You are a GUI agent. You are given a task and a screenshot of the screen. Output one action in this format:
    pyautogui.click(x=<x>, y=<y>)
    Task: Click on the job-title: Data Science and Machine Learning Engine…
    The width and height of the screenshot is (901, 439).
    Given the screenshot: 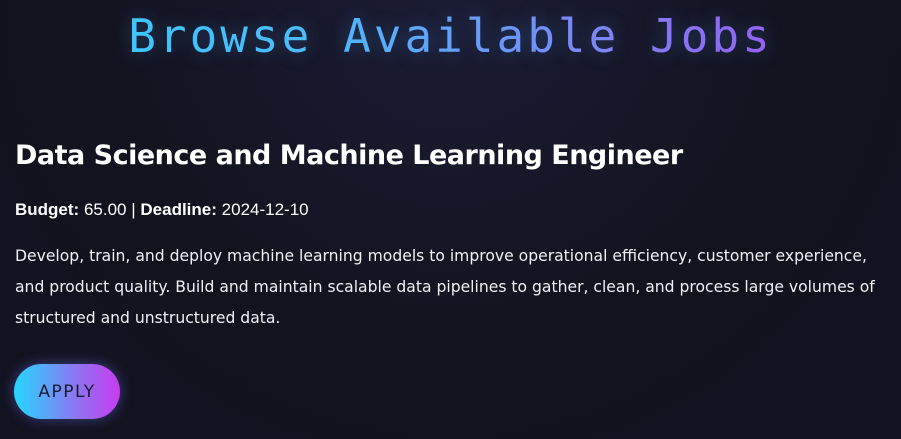 What is the action you would take?
    pyautogui.click(x=349, y=155)
    